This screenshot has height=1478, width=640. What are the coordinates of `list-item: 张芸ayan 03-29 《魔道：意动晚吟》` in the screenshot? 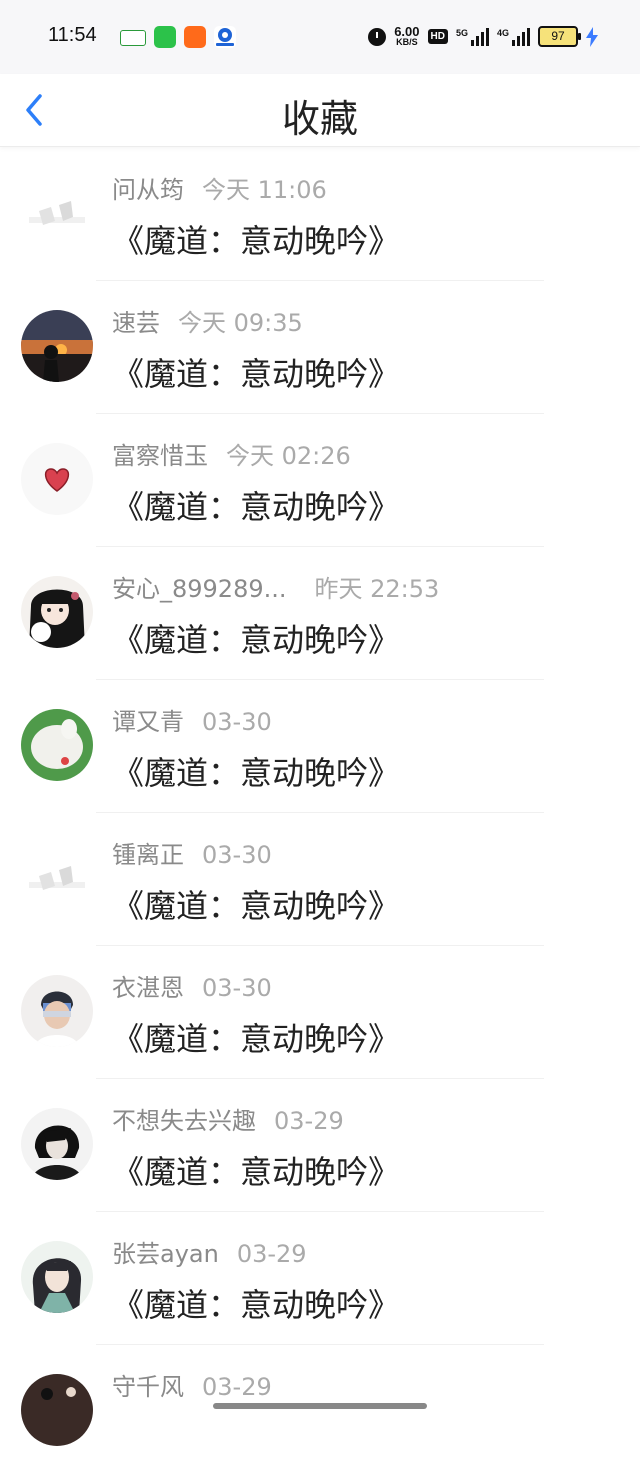 It's located at (320, 1278).